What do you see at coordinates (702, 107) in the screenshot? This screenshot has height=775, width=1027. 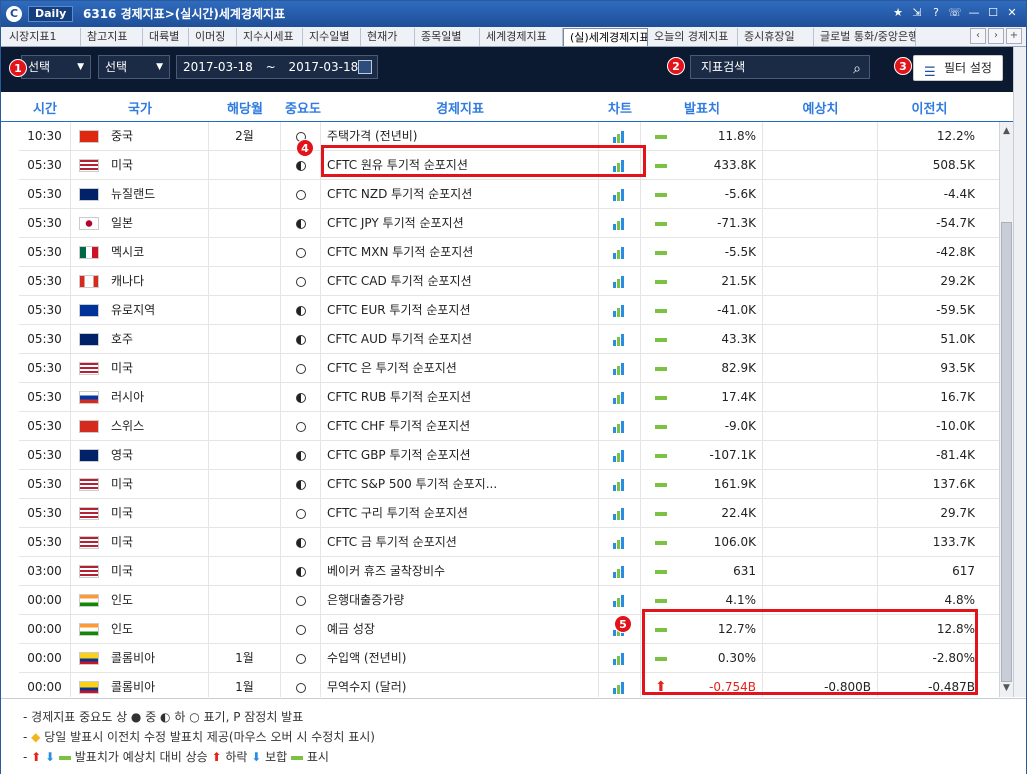 I see `col-actual: 발표치` at bounding box center [702, 107].